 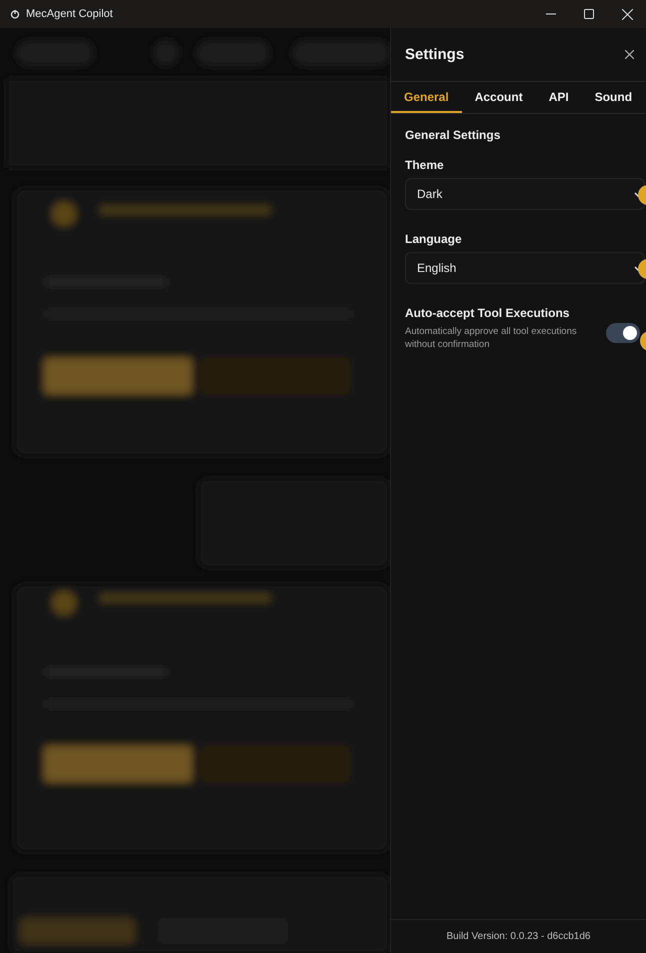 What do you see at coordinates (559, 97) in the screenshot?
I see `settings-tab: API` at bounding box center [559, 97].